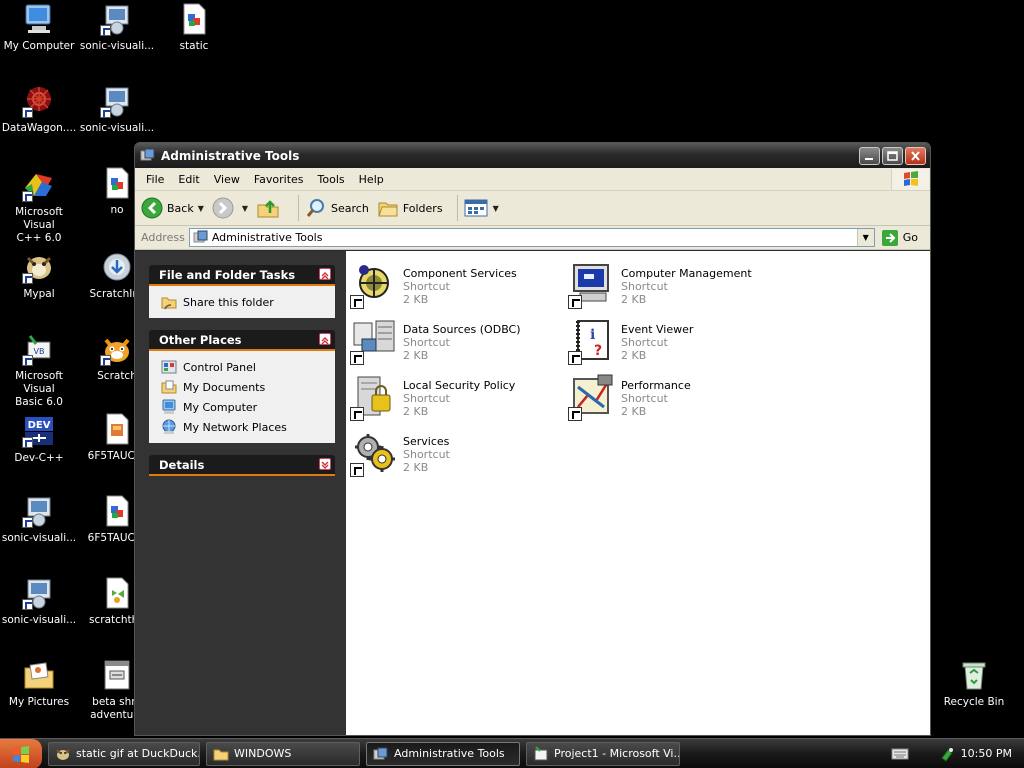  What do you see at coordinates (669, 339) in the screenshot?
I see `file-item-event-viewer: i? Event Viewer Shortcut 2 KB` at bounding box center [669, 339].